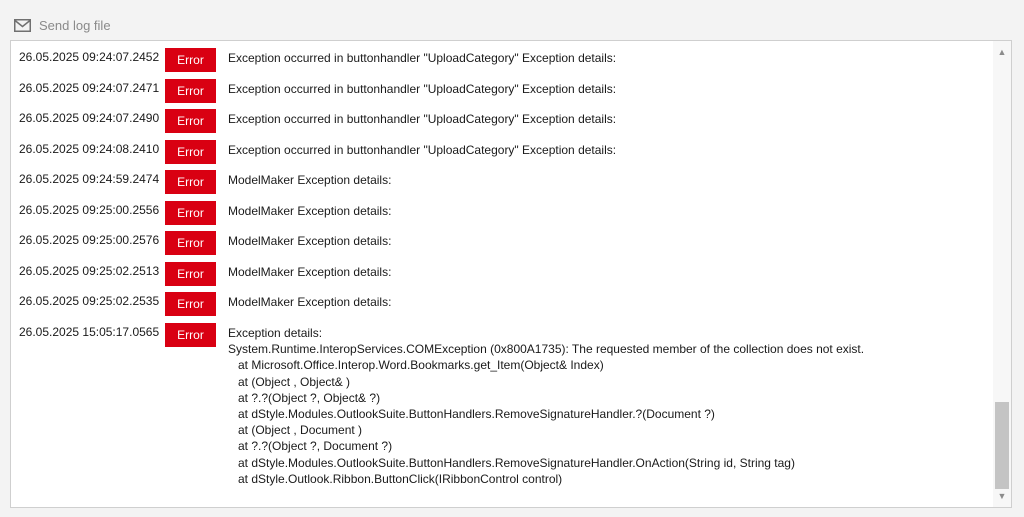  Describe the element at coordinates (89, 57) in the screenshot. I see `log-timestamp: 26.05.2025 09:24:07.2452` at that location.